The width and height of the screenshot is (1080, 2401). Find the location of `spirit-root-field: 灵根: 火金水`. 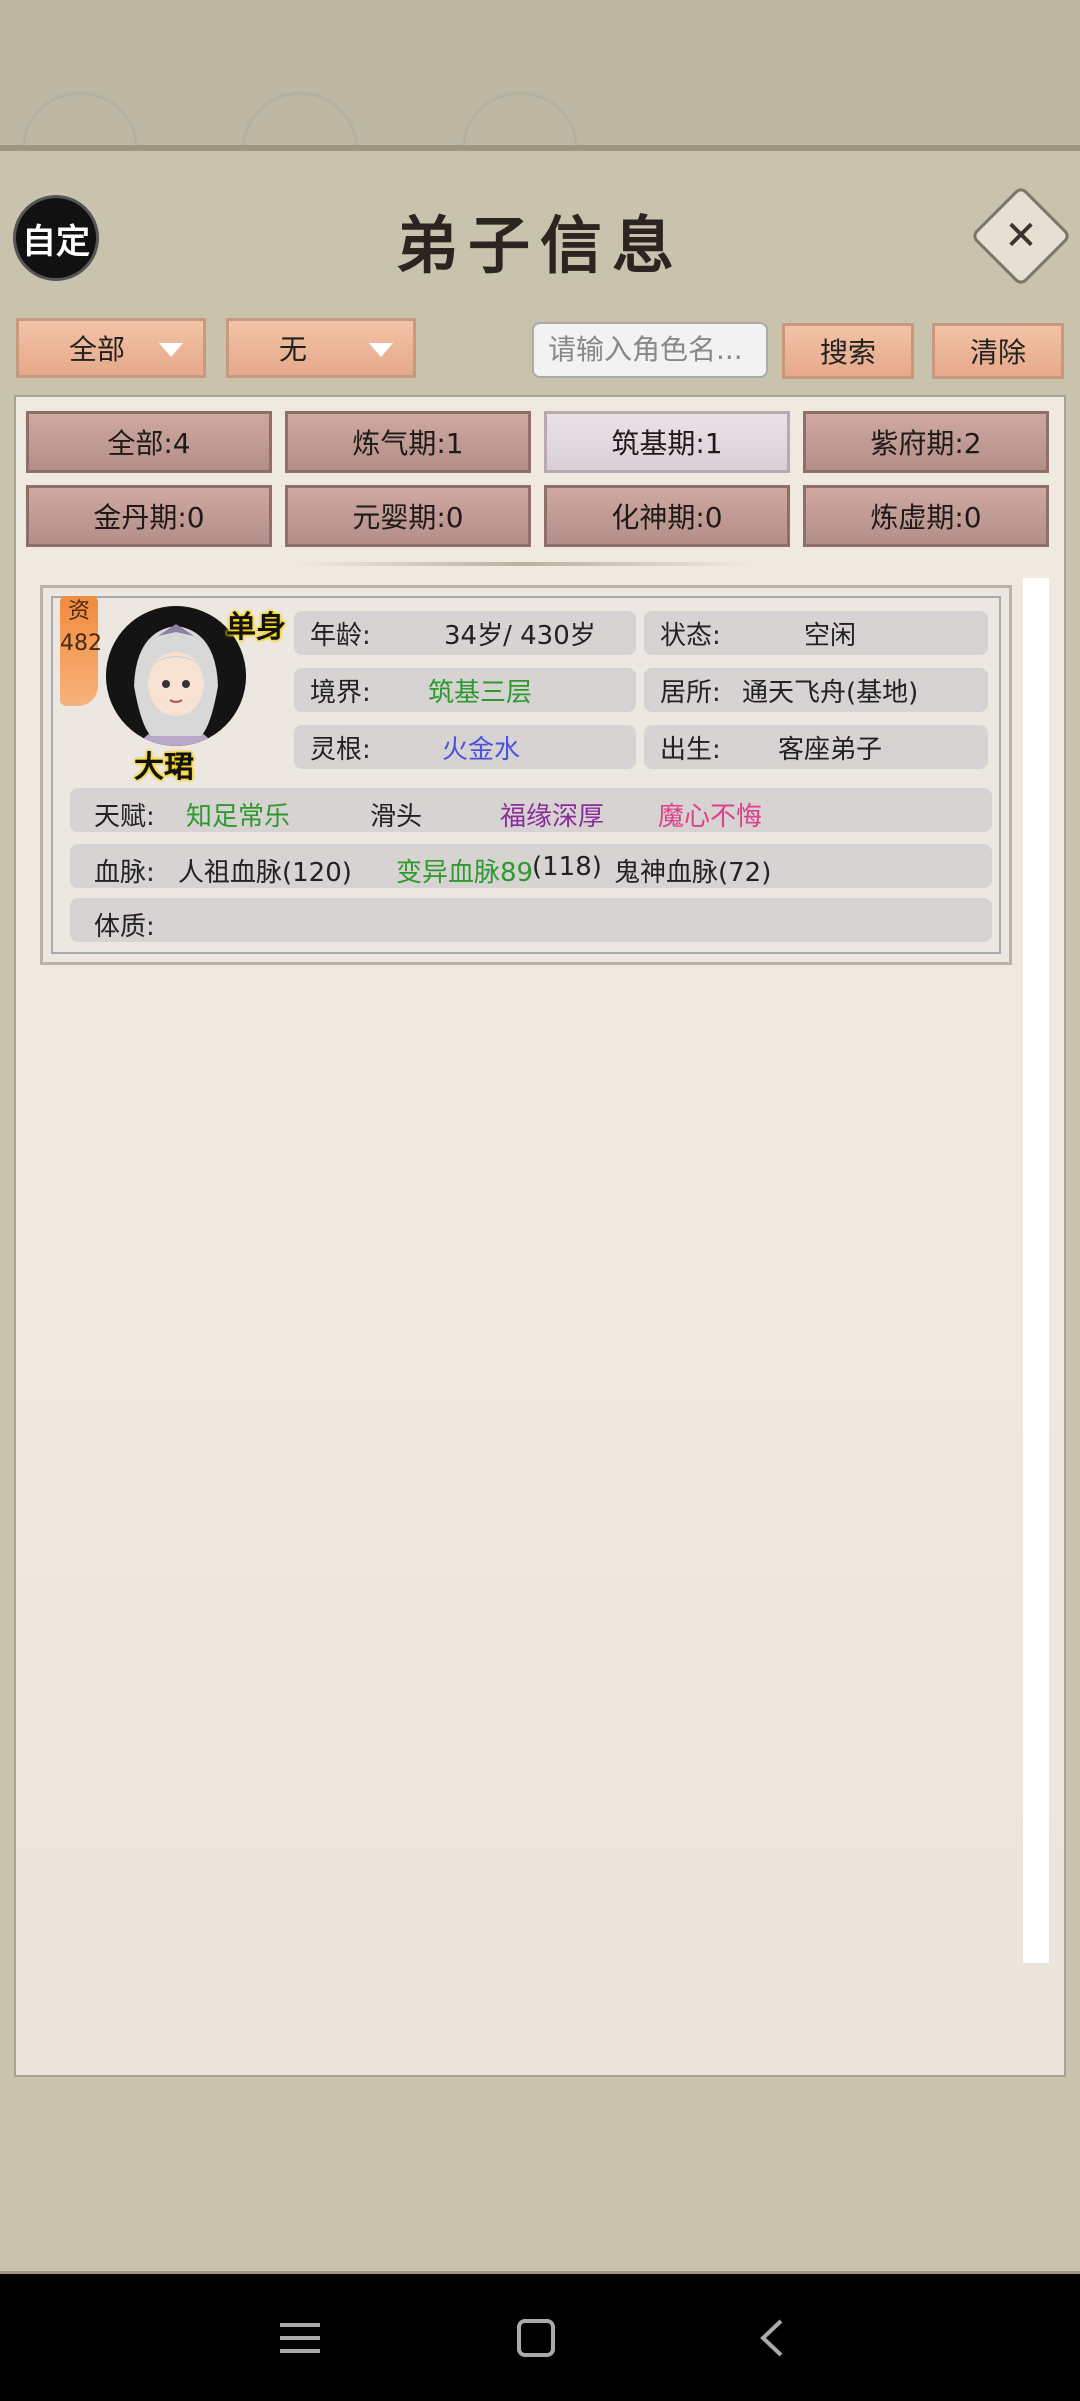

spirit-root-field: 灵根: 火金水 is located at coordinates (465, 747).